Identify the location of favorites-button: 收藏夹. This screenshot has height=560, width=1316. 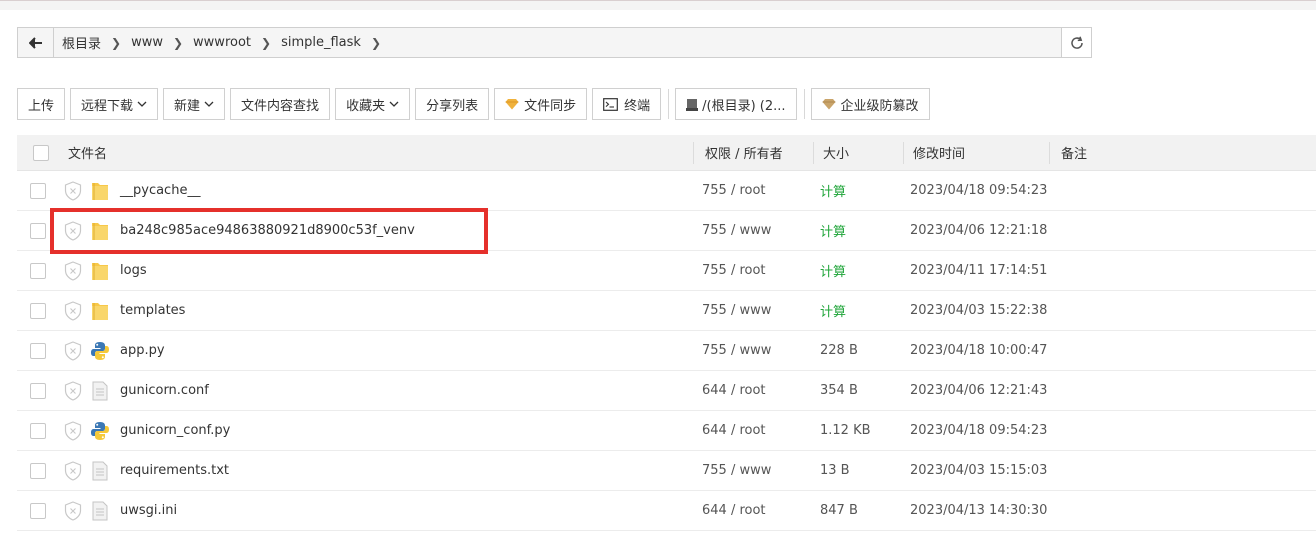
(373, 104).